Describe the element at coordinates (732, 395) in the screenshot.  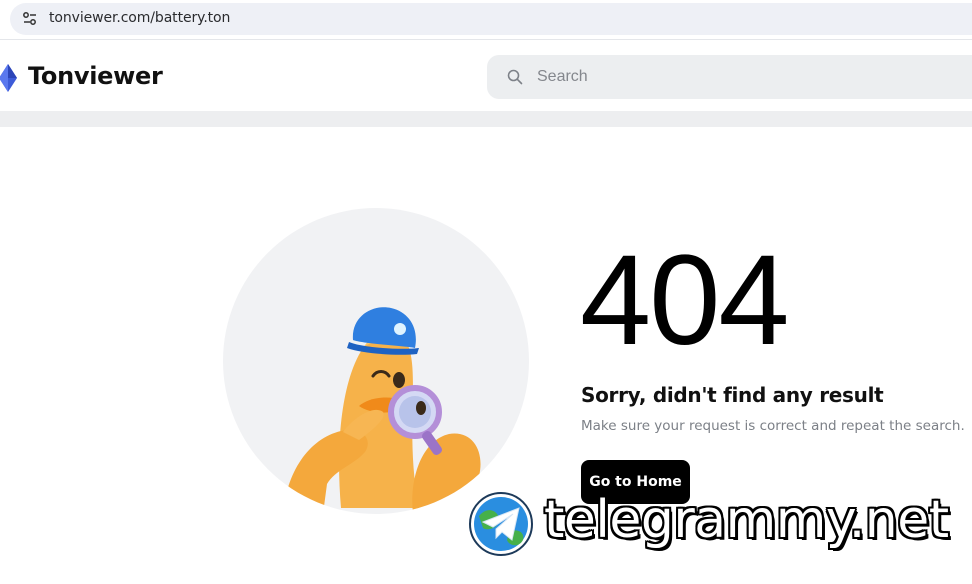
I see `error-title: Sorry, didn't find any result` at that location.